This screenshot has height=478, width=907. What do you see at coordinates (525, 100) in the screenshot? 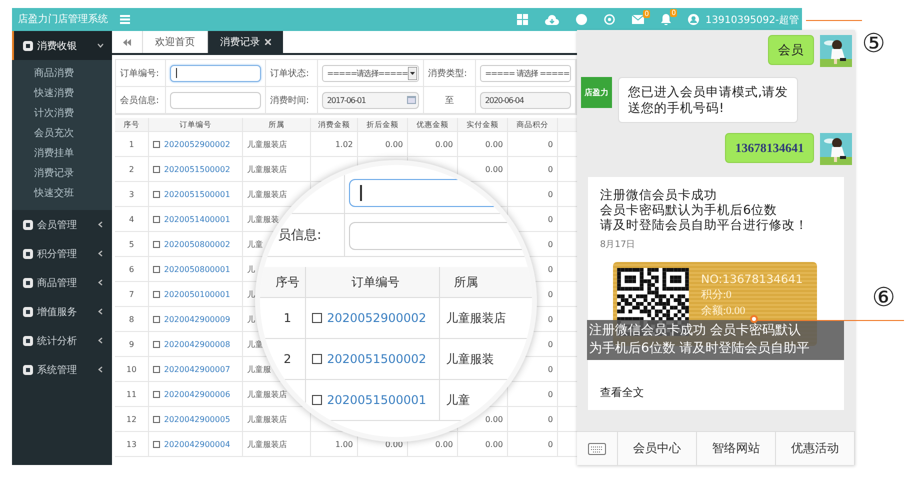
I see `date-field: 2020-06-04` at bounding box center [525, 100].